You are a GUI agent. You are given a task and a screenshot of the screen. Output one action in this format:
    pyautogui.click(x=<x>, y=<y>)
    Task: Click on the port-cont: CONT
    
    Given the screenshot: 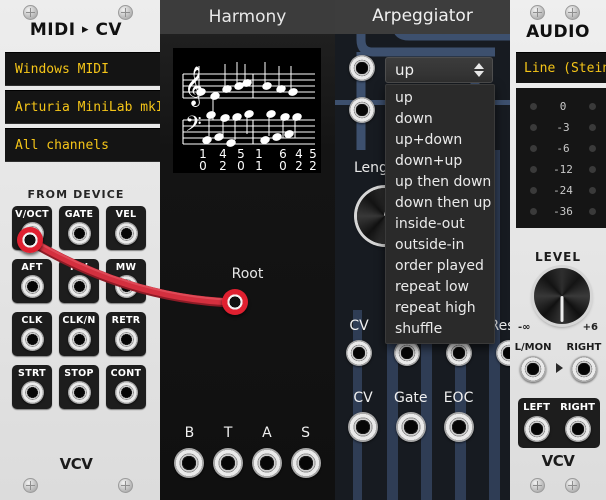 What is the action you would take?
    pyautogui.click(x=126, y=387)
    